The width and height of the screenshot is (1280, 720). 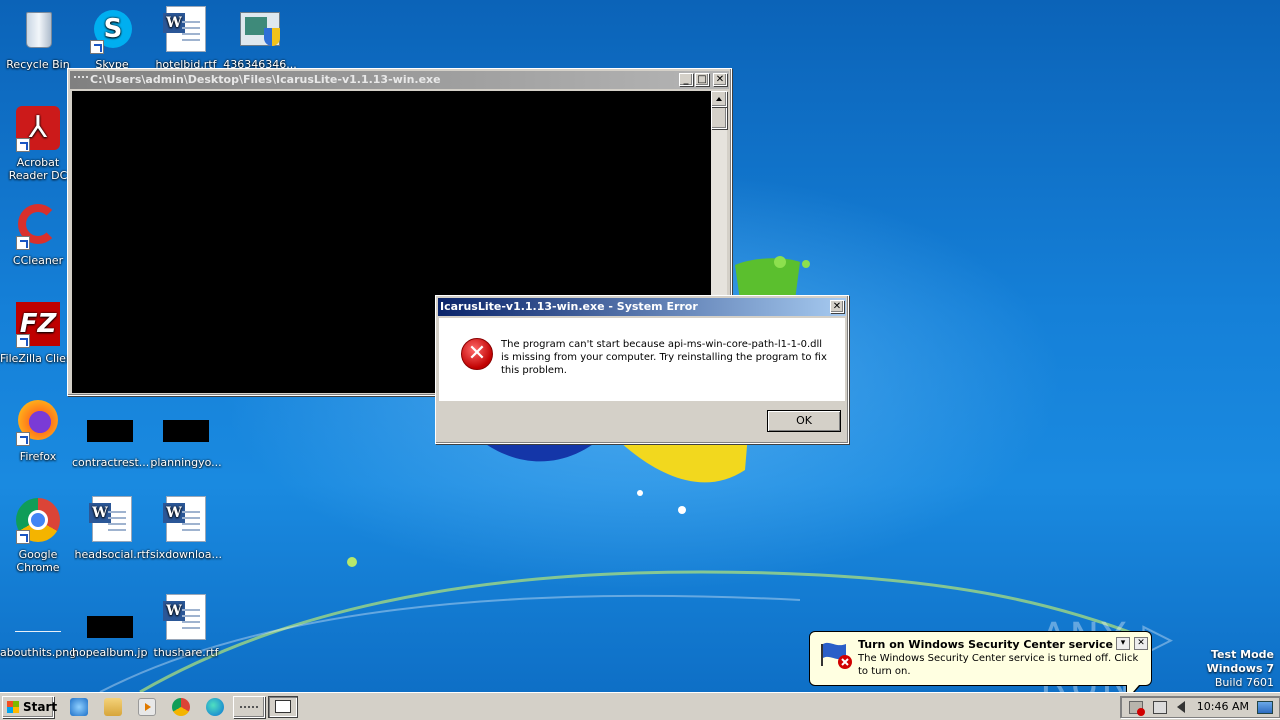 What do you see at coordinates (13, 707) in the screenshot?
I see `windows-logo-icon` at bounding box center [13, 707].